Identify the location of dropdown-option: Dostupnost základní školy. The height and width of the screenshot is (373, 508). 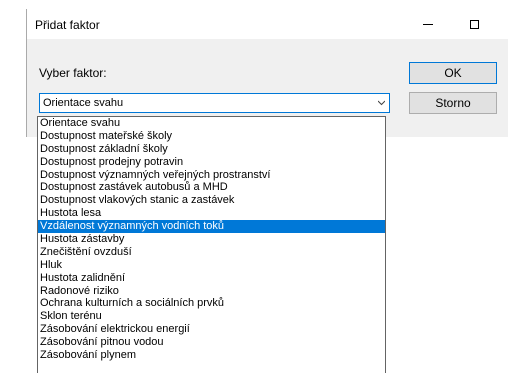
(211, 149).